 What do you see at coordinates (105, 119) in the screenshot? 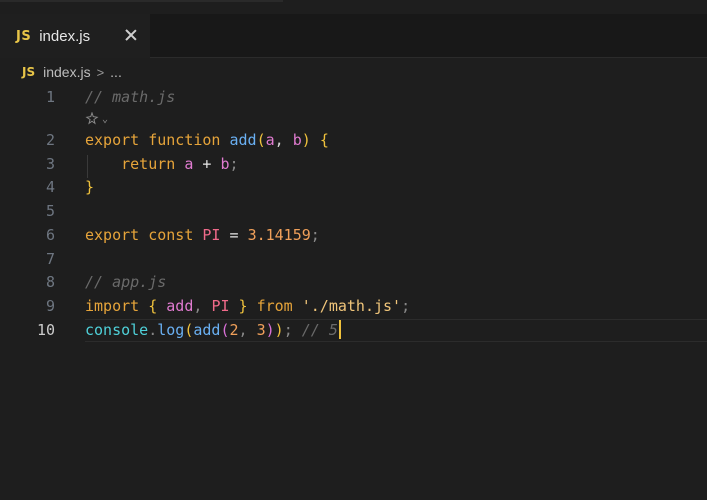
I see `chevron-down-icon: ⌄` at bounding box center [105, 119].